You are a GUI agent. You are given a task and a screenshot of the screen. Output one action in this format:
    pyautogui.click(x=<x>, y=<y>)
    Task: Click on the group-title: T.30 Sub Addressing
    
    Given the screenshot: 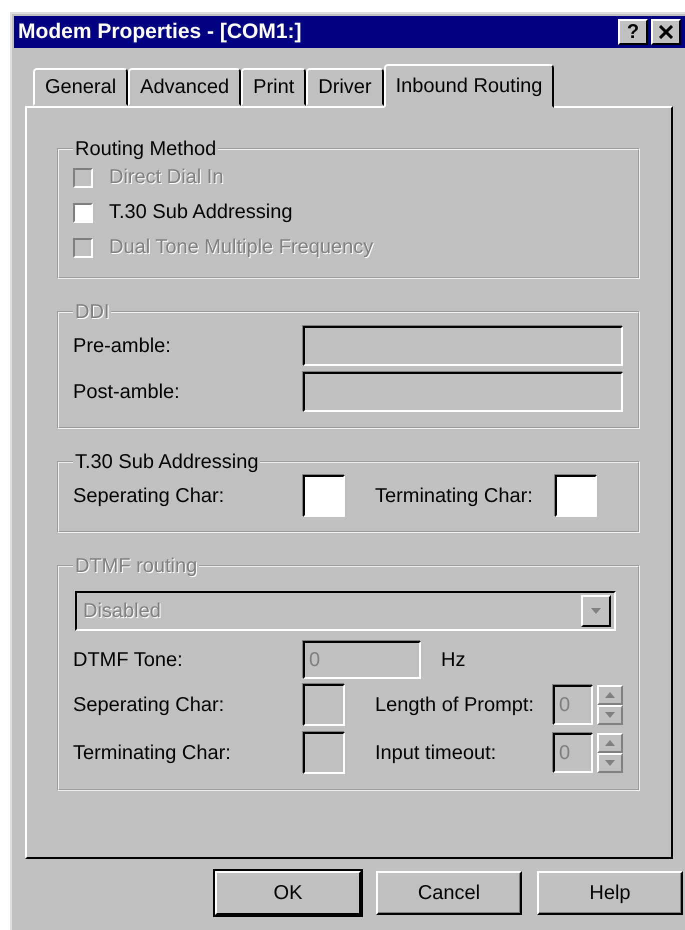 What is the action you would take?
    pyautogui.click(x=167, y=462)
    